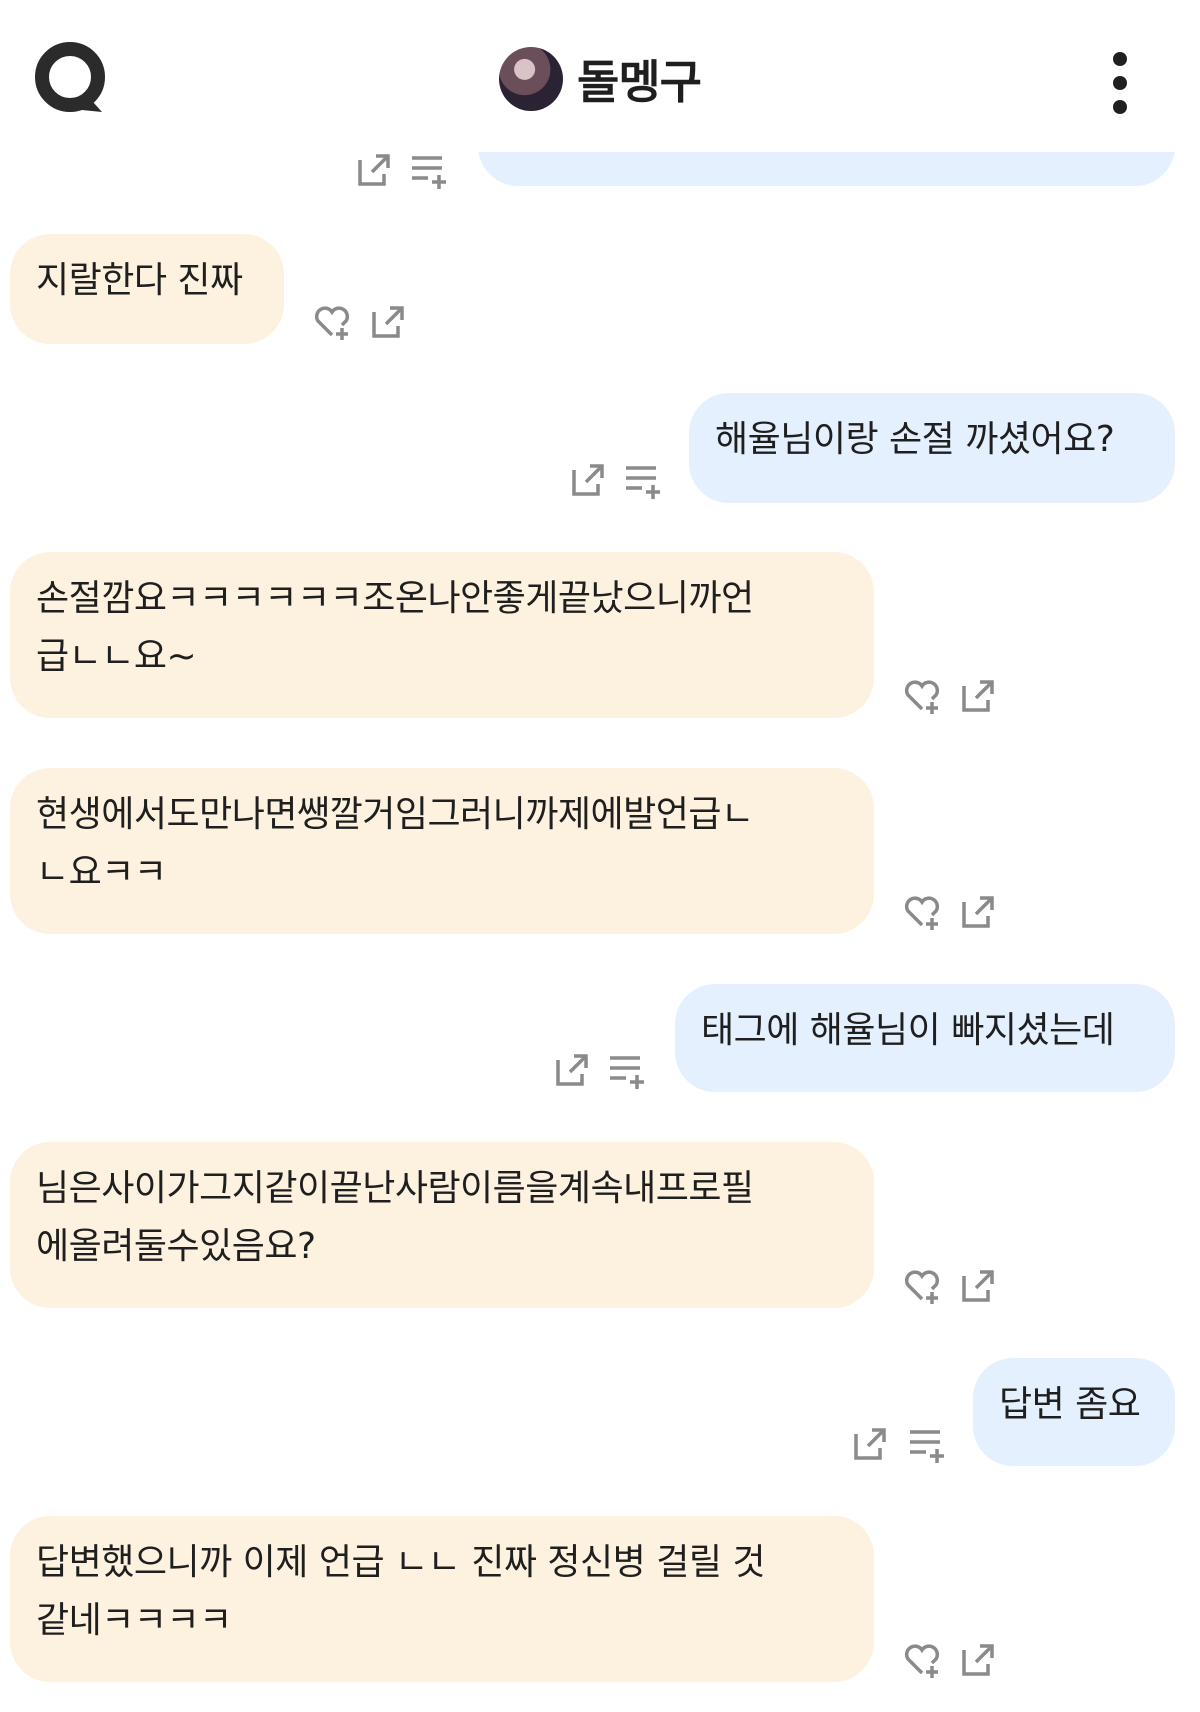  Describe the element at coordinates (1120, 83) in the screenshot. I see `more-vertical-icon` at that location.